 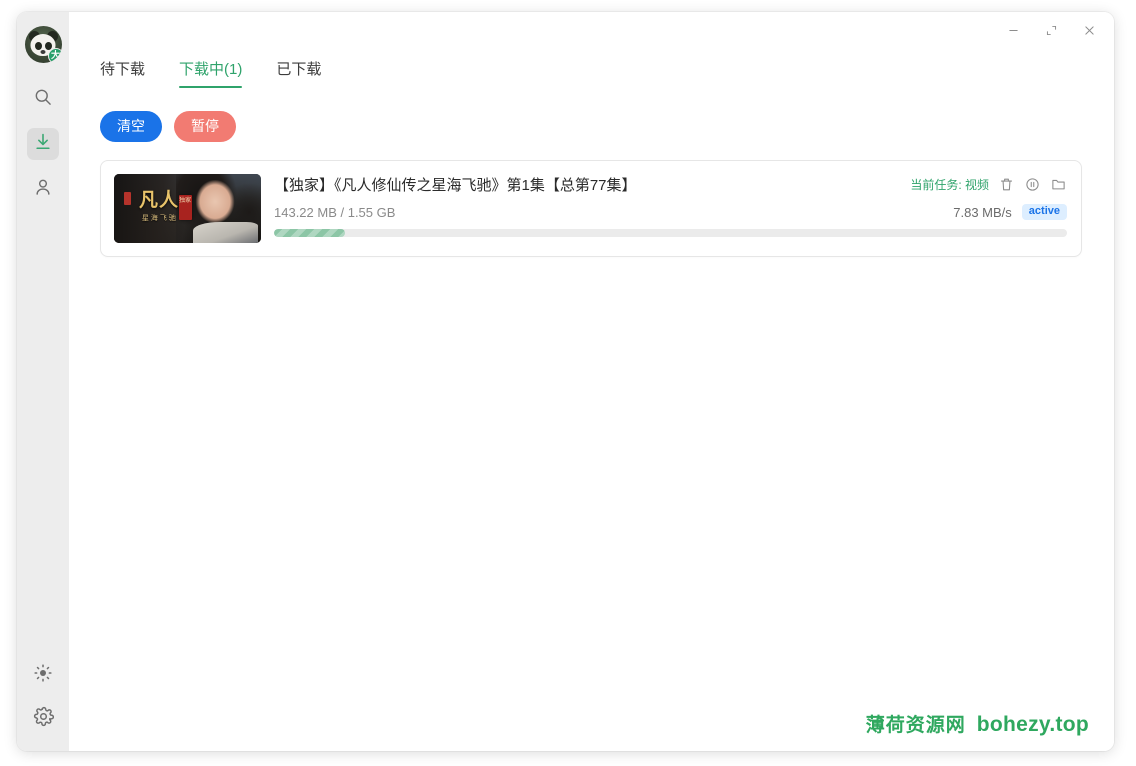 I want to click on download-icon, so click(x=43, y=144).